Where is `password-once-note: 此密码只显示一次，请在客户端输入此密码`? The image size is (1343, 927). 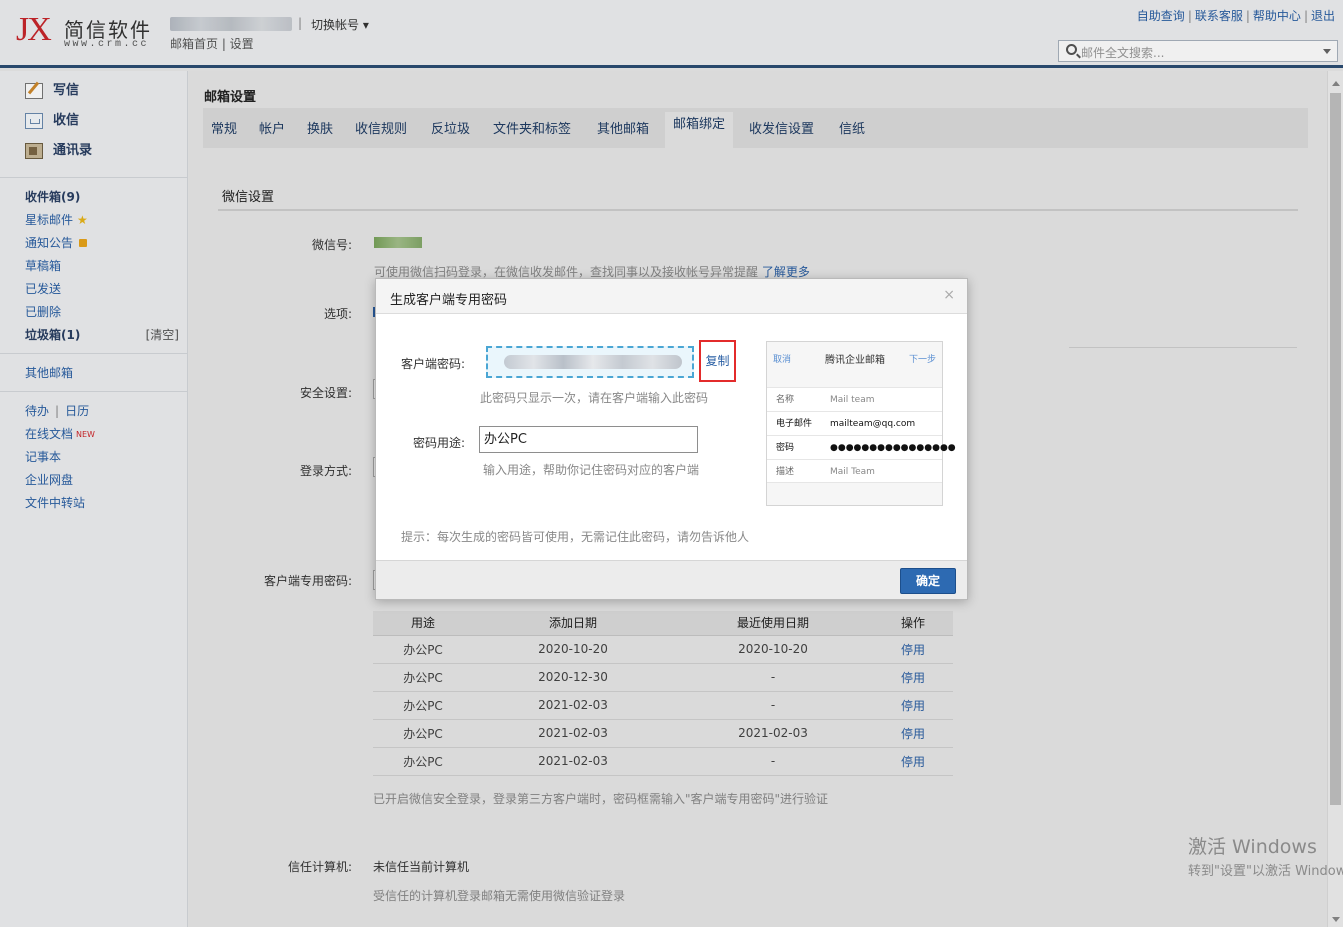
password-once-note: 此密码只显示一次，请在客户端输入此密码 is located at coordinates (594, 398).